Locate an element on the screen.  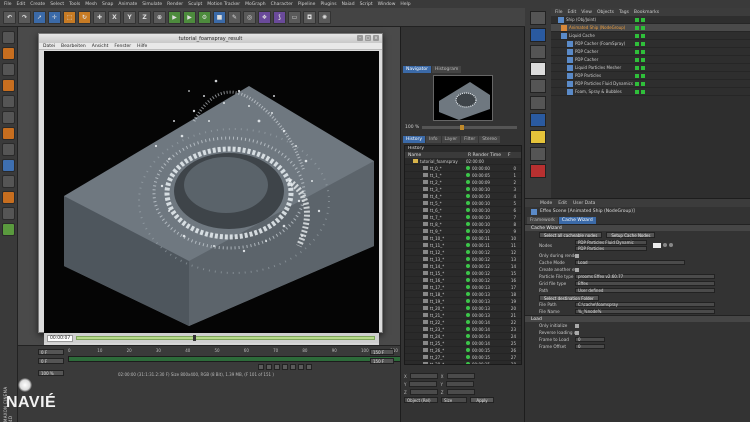
col-frame: F is located at coordinates (513, 155).